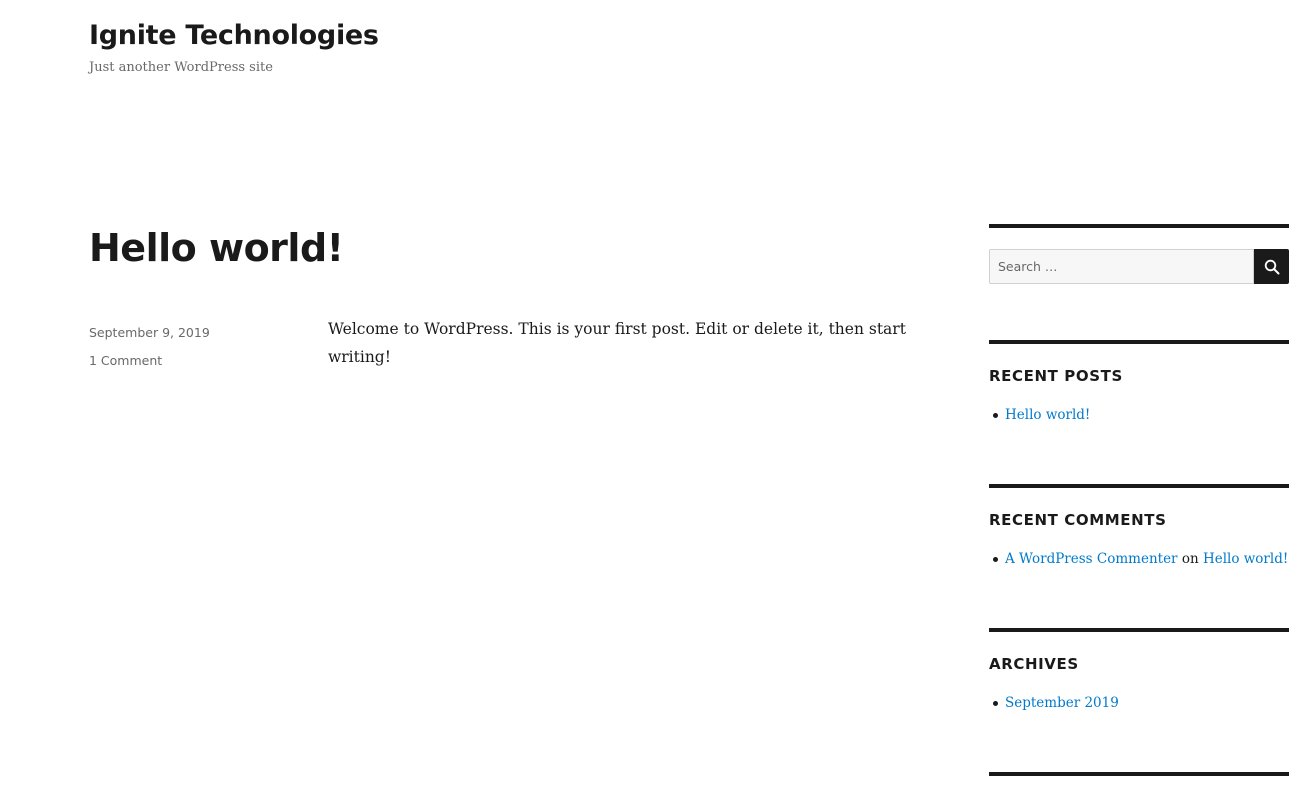  I want to click on recent-posts-list: Hello world!, so click(1039, 415).